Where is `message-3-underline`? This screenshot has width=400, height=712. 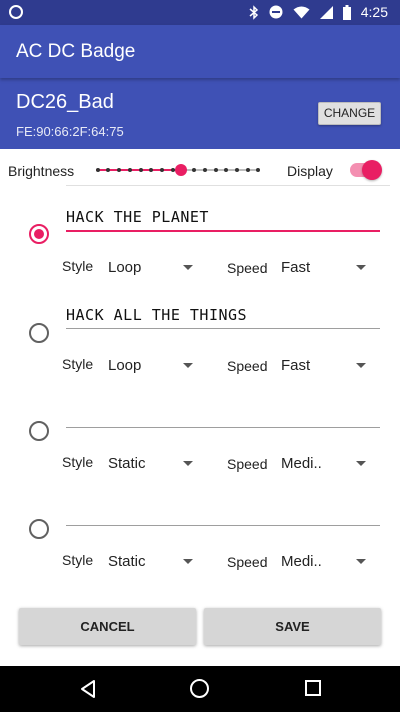 message-3-underline is located at coordinates (223, 427).